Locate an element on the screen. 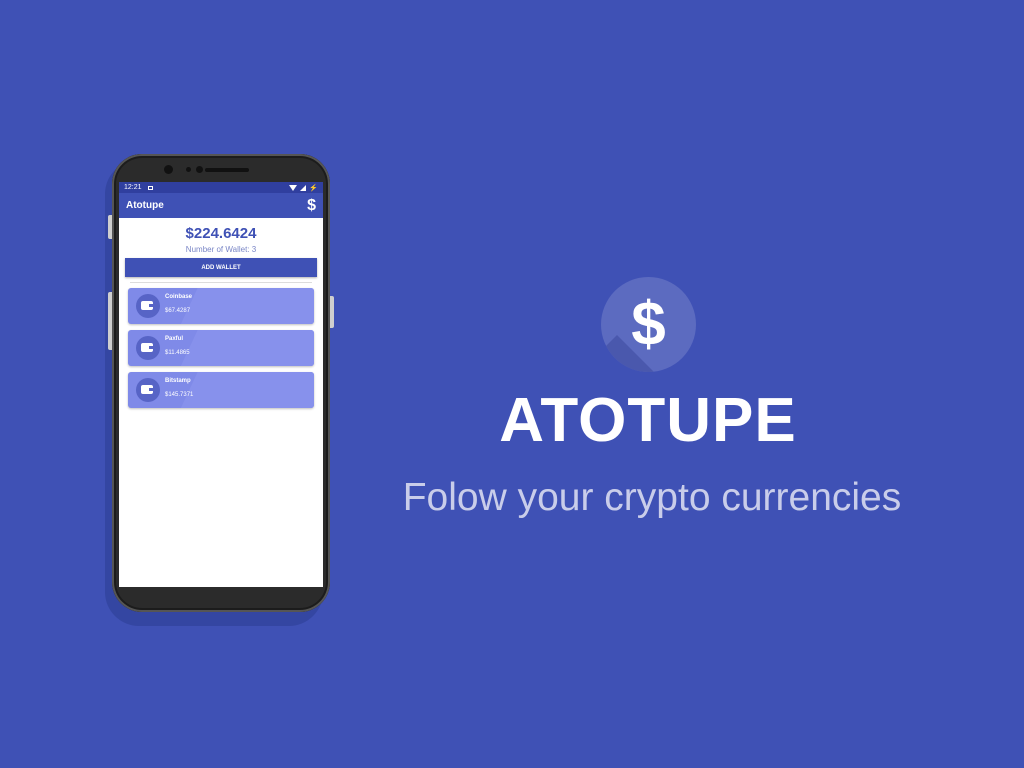 The image size is (1024, 768). signal-icon is located at coordinates (303, 187).